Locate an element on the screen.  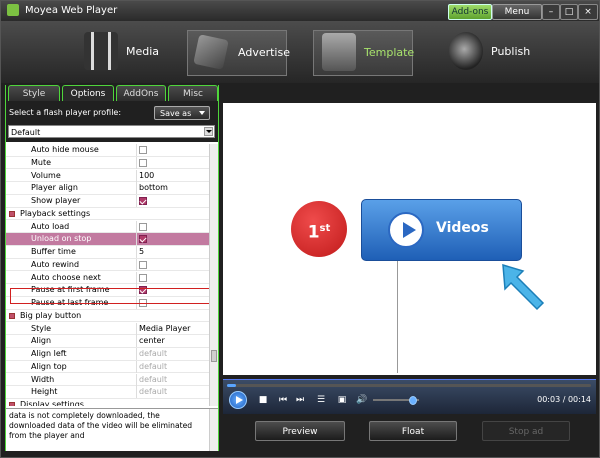
property-category: Display settings is located at coordinates (107, 402).